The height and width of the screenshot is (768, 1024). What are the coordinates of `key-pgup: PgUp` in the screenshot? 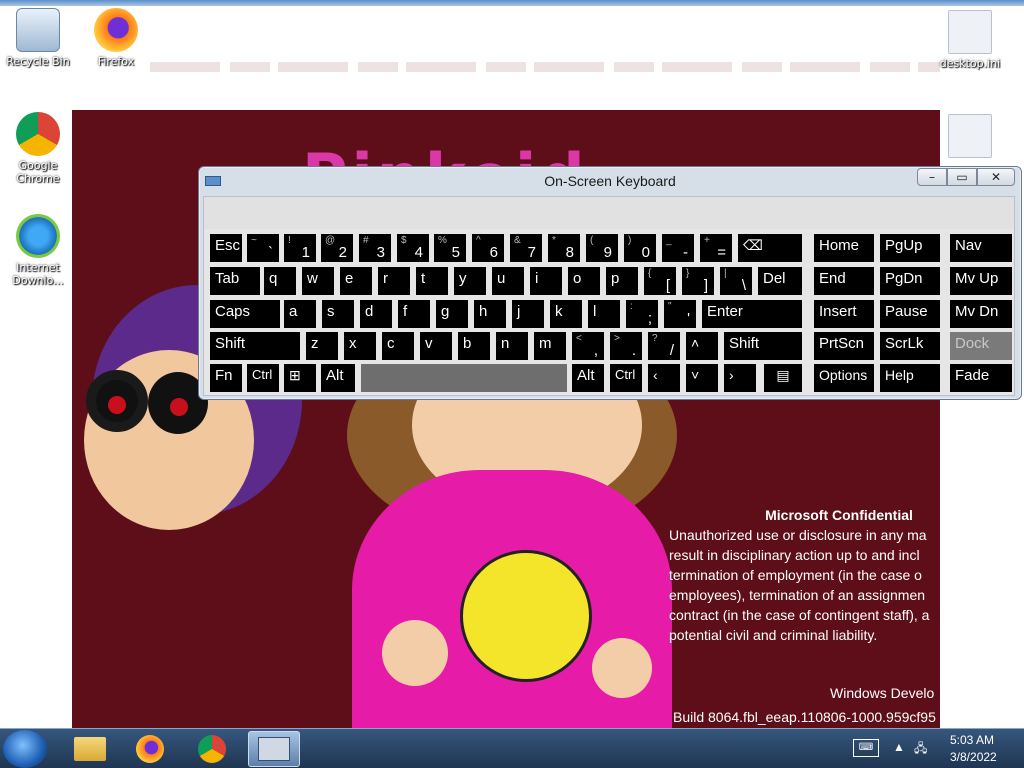 It's located at (910, 248).